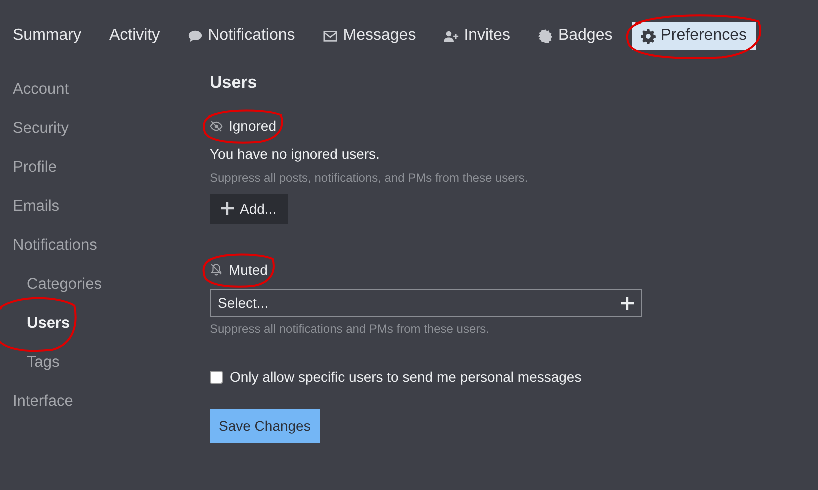 This screenshot has height=490, width=818. I want to click on bell-slash-icon, so click(216, 269).